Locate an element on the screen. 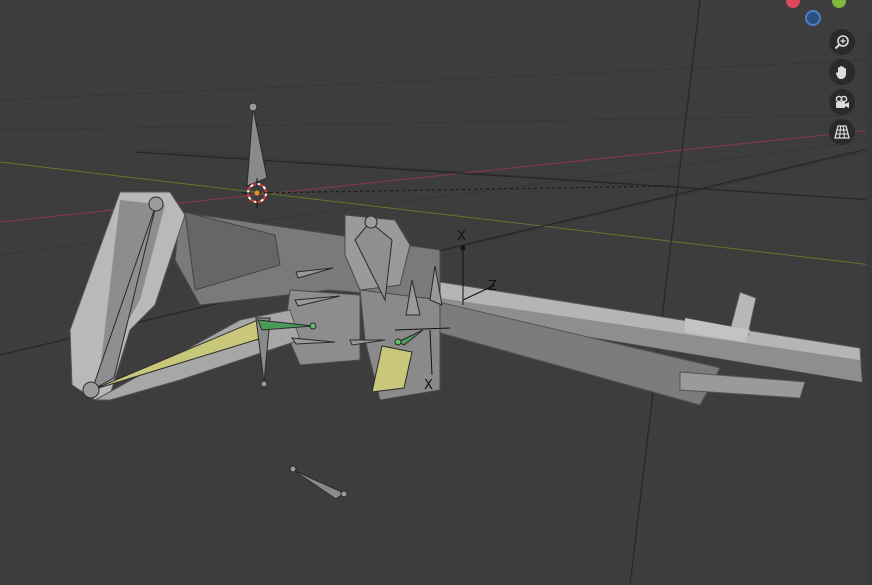 Image resolution: width=872 pixels, height=585 pixels. perspective-toggle-button is located at coordinates (842, 132).